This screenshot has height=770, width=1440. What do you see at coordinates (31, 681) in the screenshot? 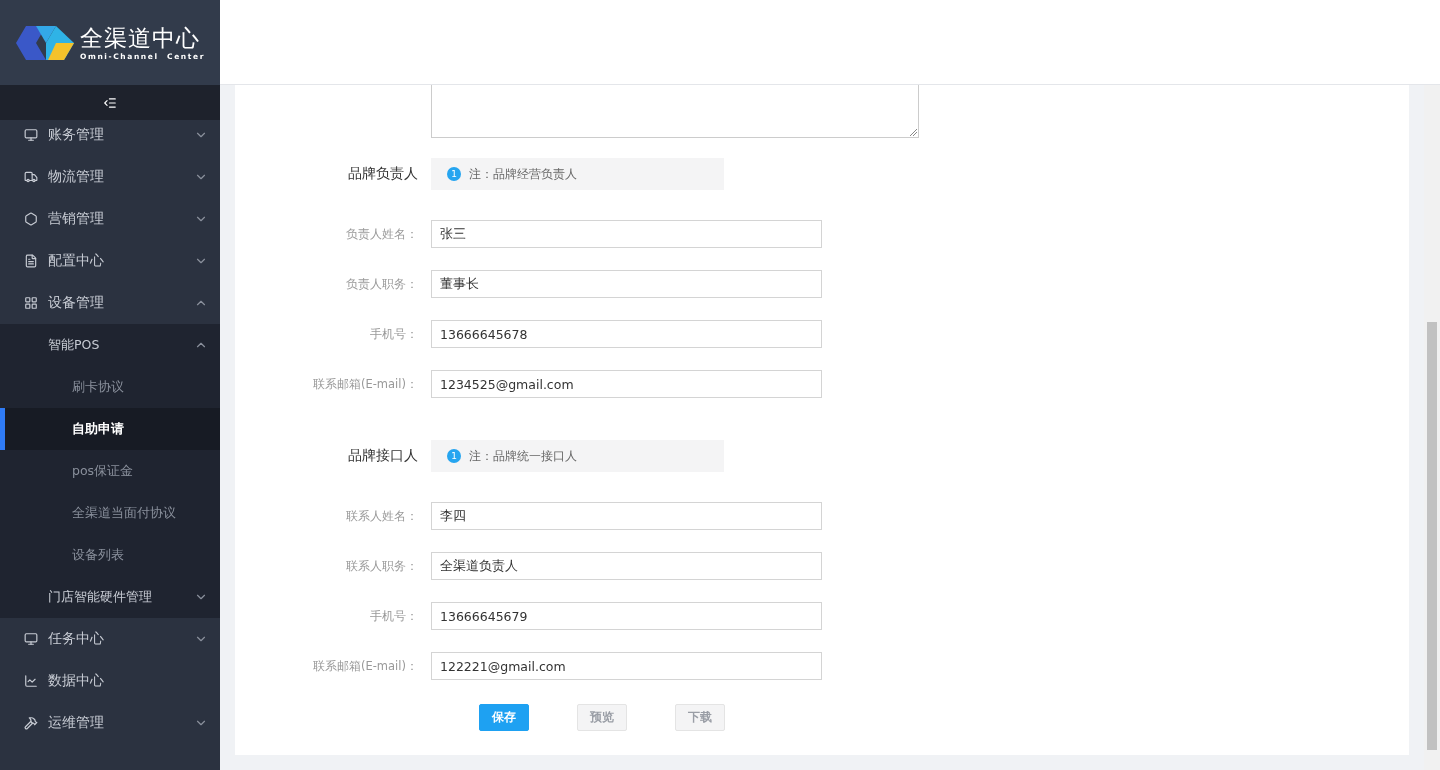
I see `line-chart-icon` at bounding box center [31, 681].